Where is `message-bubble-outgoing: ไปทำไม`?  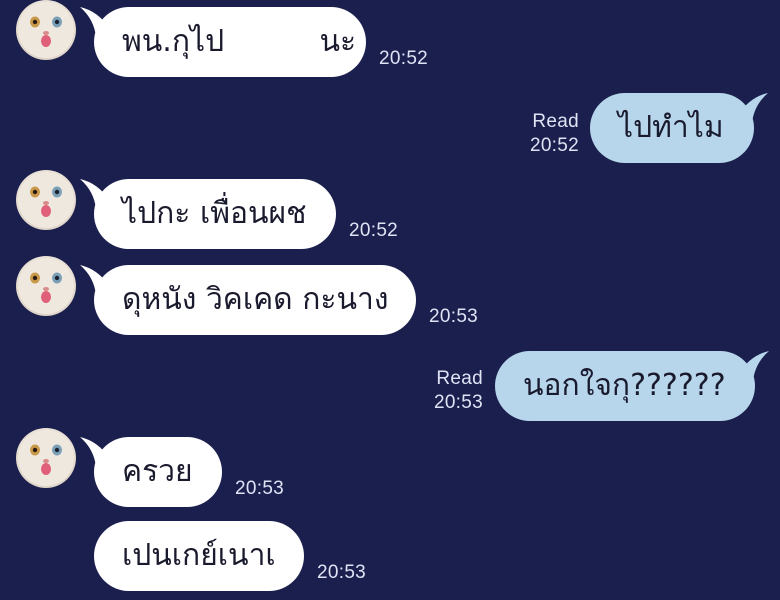
message-bubble-outgoing: ไปทำไม is located at coordinates (679, 128).